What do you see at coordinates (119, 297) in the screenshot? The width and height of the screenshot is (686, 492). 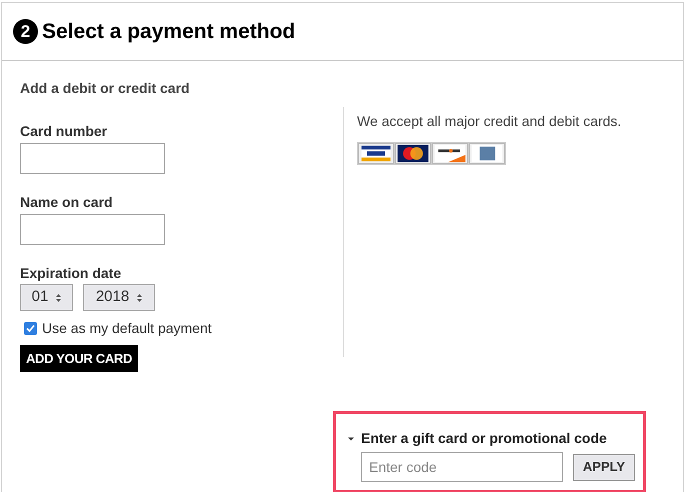 I see `year-select: 2018` at bounding box center [119, 297].